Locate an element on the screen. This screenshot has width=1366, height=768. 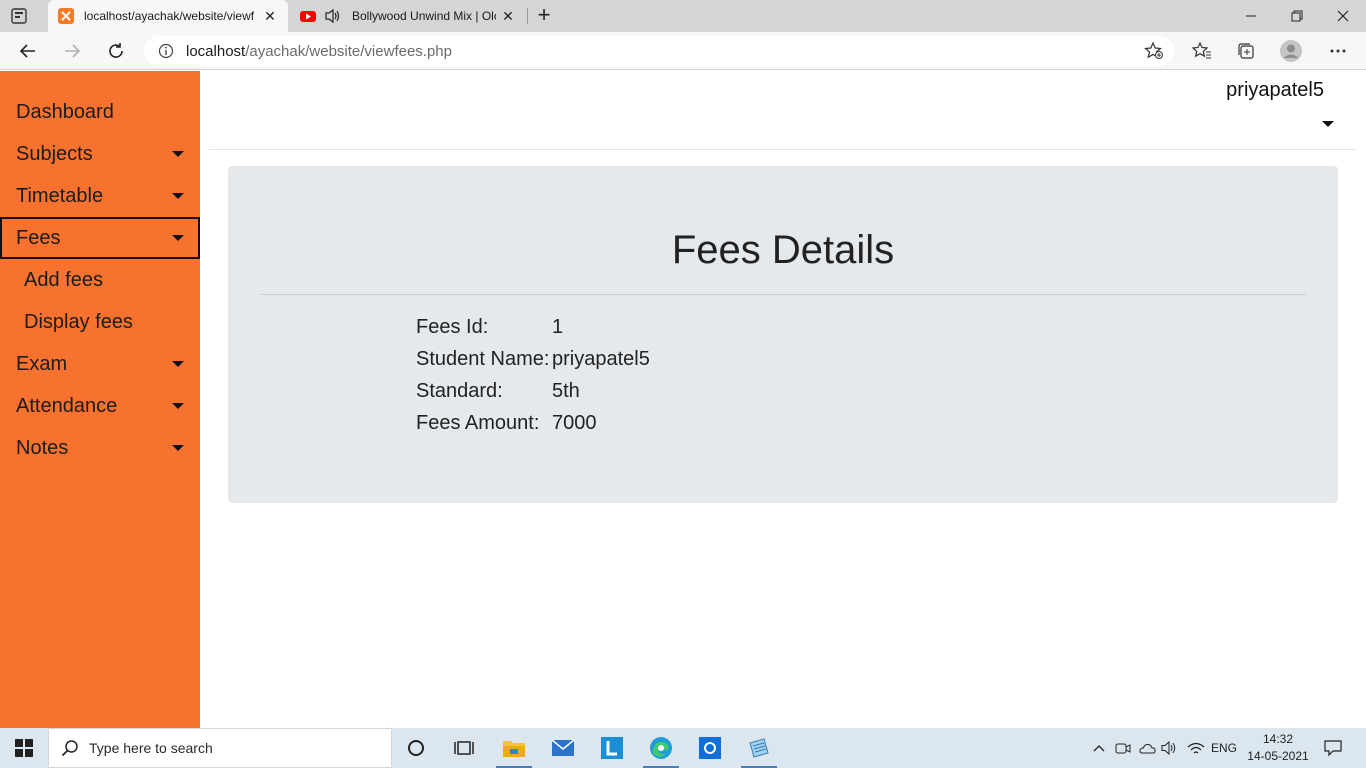
detail-row-fees-amount: Fees Amount: 7000 is located at coordinates (533, 423).